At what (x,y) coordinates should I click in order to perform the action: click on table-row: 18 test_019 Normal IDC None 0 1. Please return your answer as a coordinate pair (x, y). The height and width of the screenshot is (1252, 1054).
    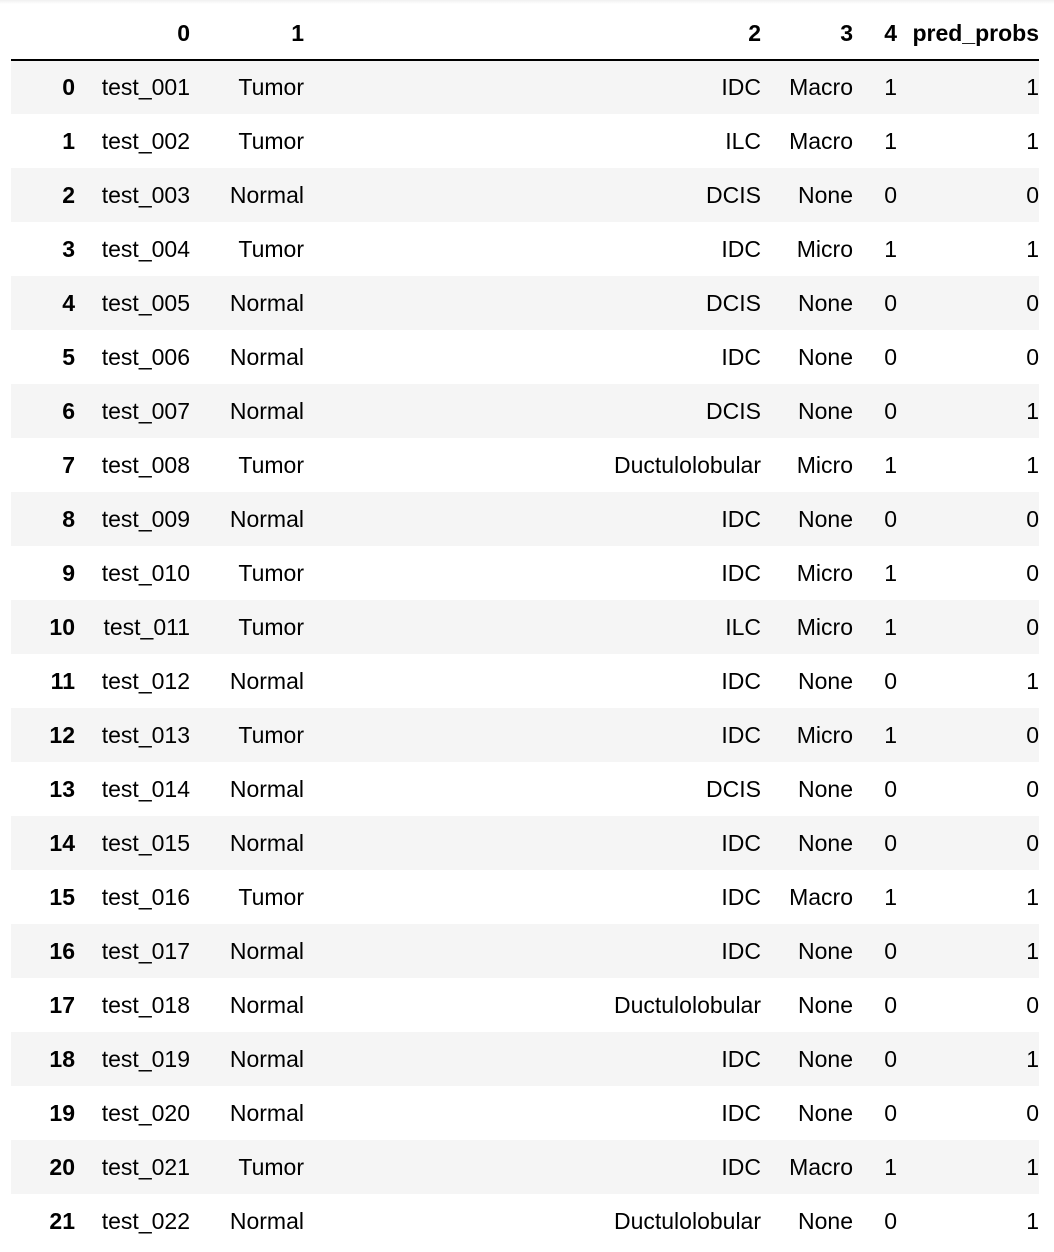
    Looking at the image, I should click on (525, 1059).